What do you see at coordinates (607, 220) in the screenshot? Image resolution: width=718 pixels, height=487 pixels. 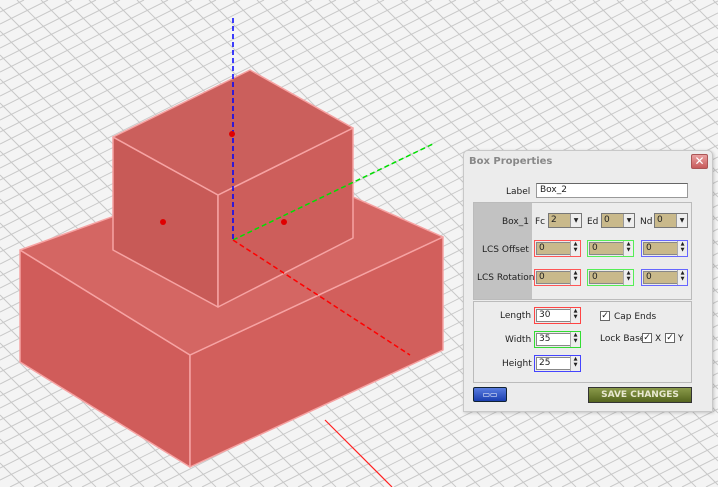 I see `ed-value: 0` at bounding box center [607, 220].